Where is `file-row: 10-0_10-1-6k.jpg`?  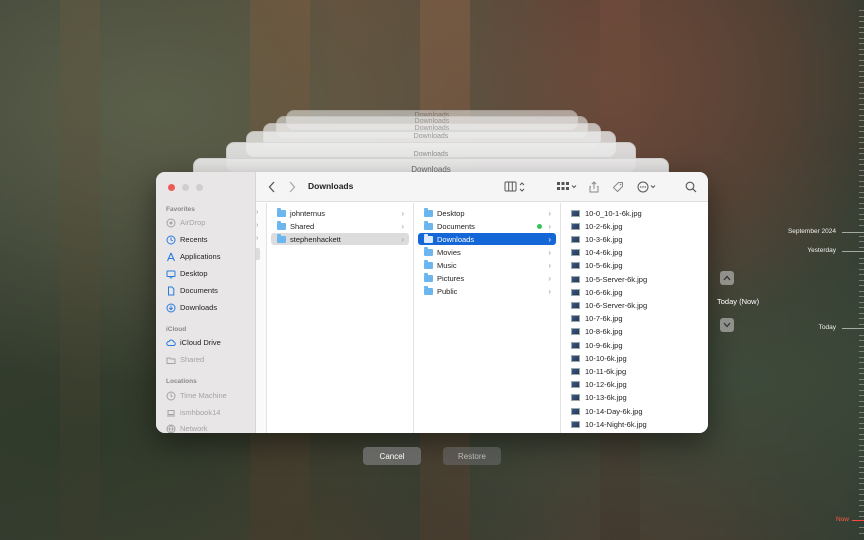
file-row: 10-0_10-1-6k.jpg is located at coordinates (634, 213).